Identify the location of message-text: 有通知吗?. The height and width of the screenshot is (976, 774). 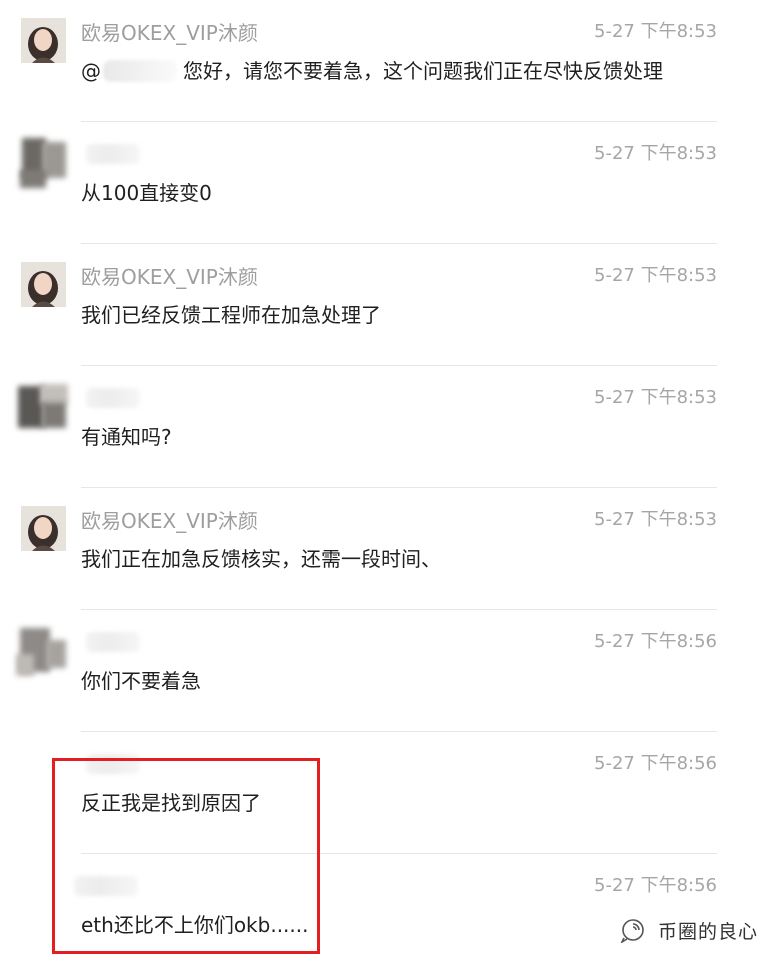
(126, 437).